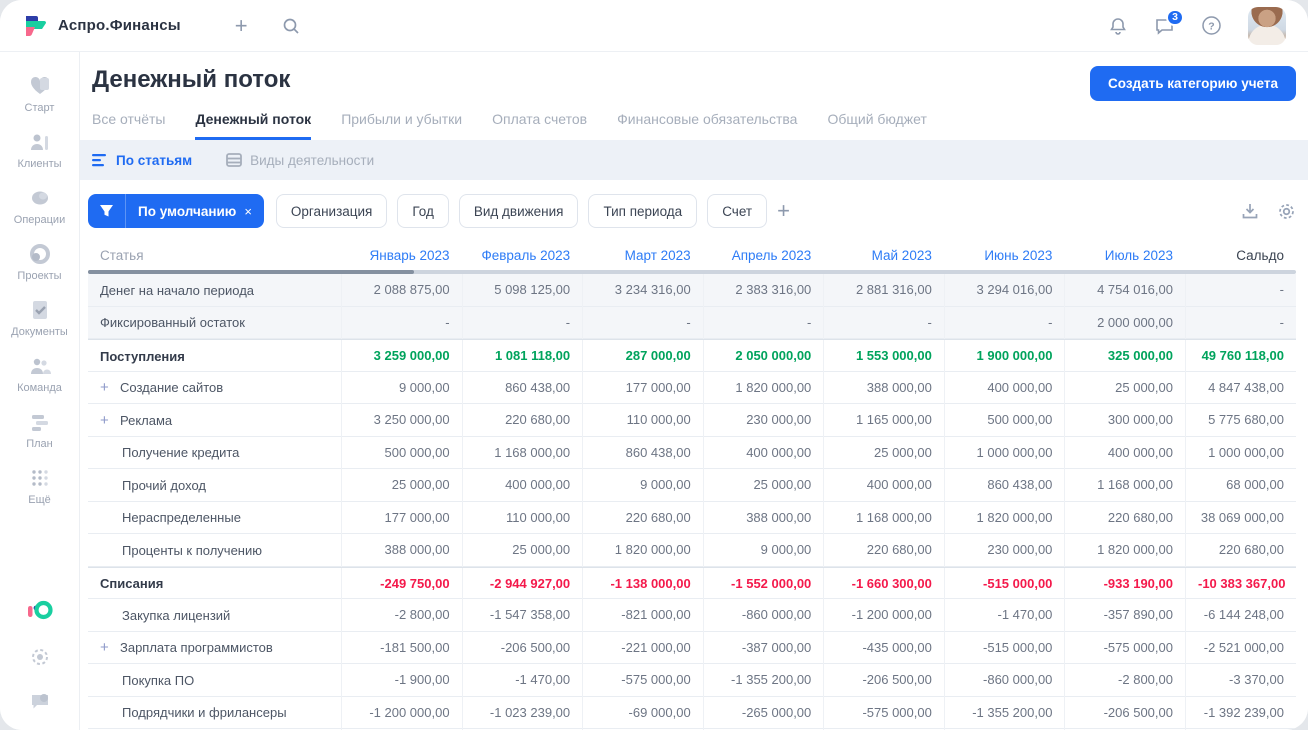 Image resolution: width=1308 pixels, height=730 pixels. What do you see at coordinates (539, 125) in the screenshot?
I see `tab-4: Оплата счетов` at bounding box center [539, 125].